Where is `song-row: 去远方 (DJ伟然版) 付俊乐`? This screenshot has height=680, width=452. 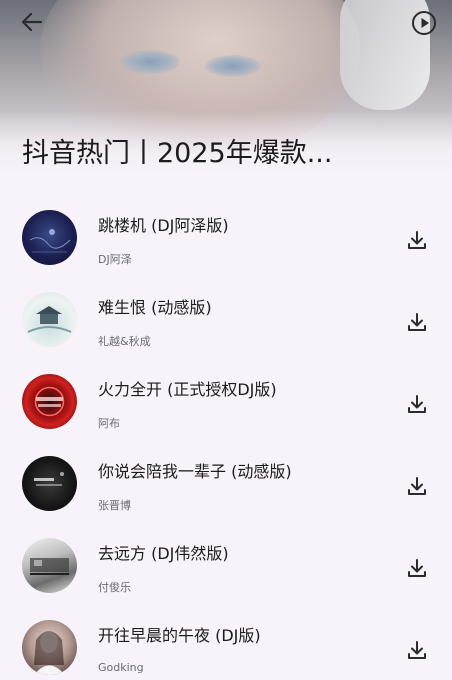
song-row: 去远方 (DJ伟然版) 付俊乐 is located at coordinates (226, 569).